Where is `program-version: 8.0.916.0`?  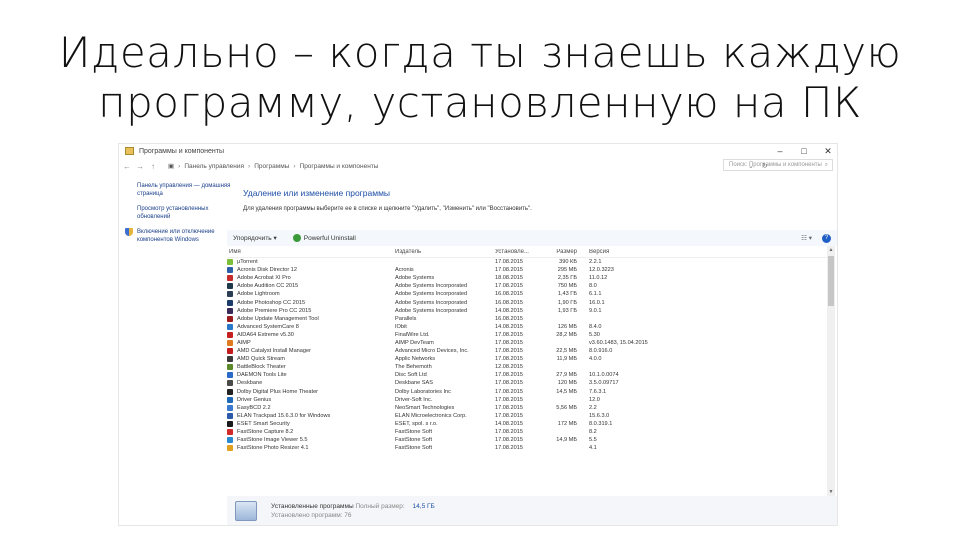
program-version: 8.0.916.0 is located at coordinates (601, 351).